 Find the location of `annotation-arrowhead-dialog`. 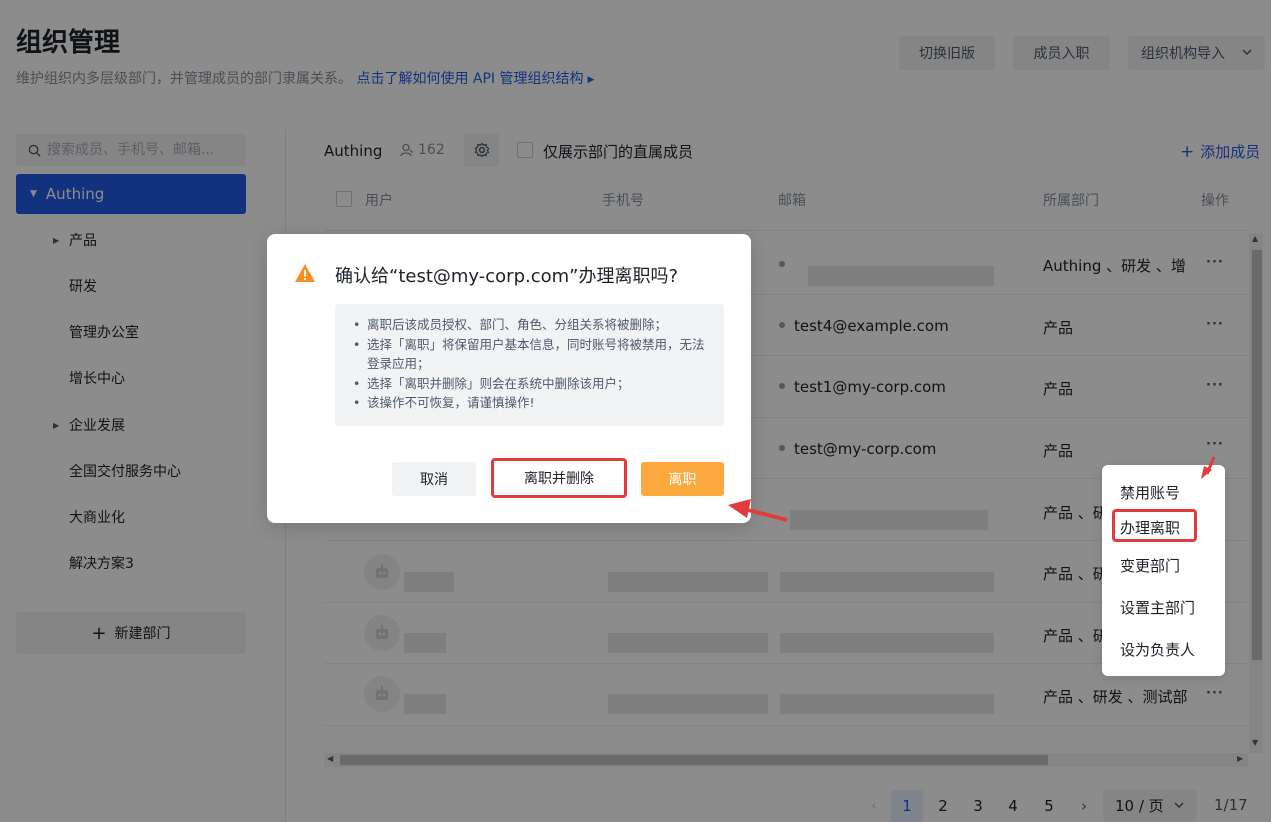

annotation-arrowhead-dialog is located at coordinates (739, 508).